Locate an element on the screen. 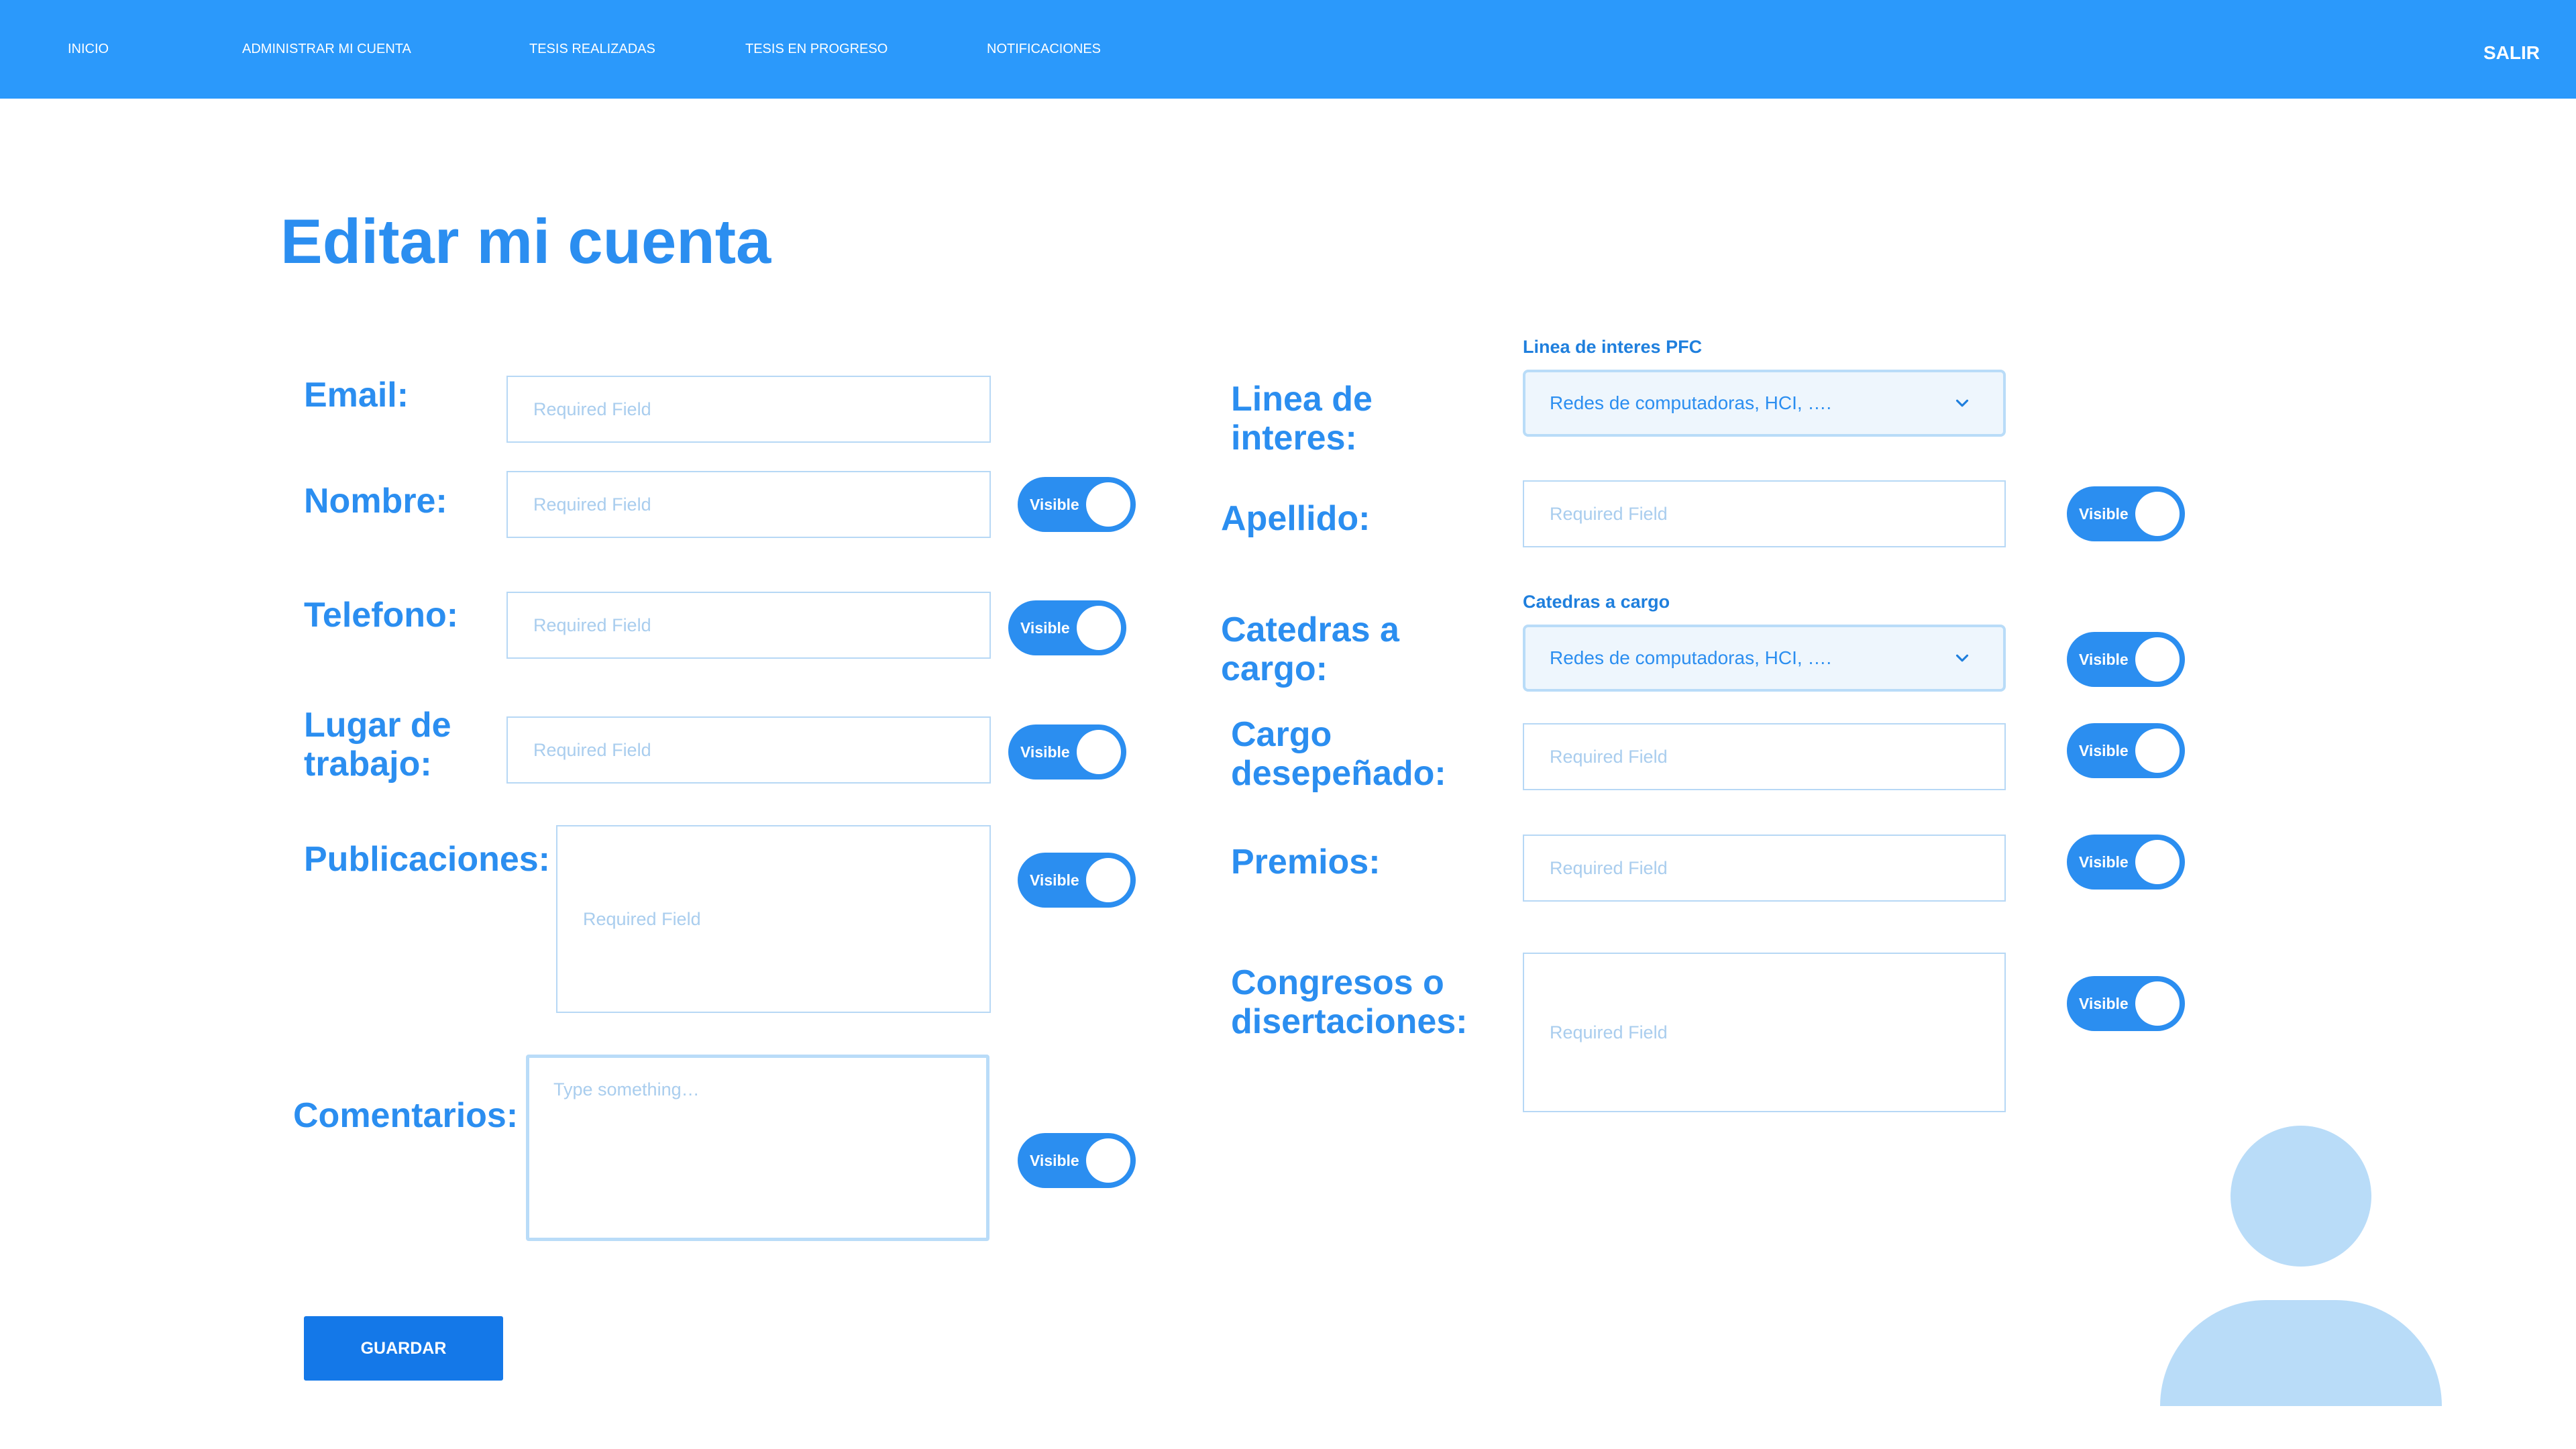 The image size is (2576, 1449). premios-visibility-toggle: Visible is located at coordinates (2126, 862).